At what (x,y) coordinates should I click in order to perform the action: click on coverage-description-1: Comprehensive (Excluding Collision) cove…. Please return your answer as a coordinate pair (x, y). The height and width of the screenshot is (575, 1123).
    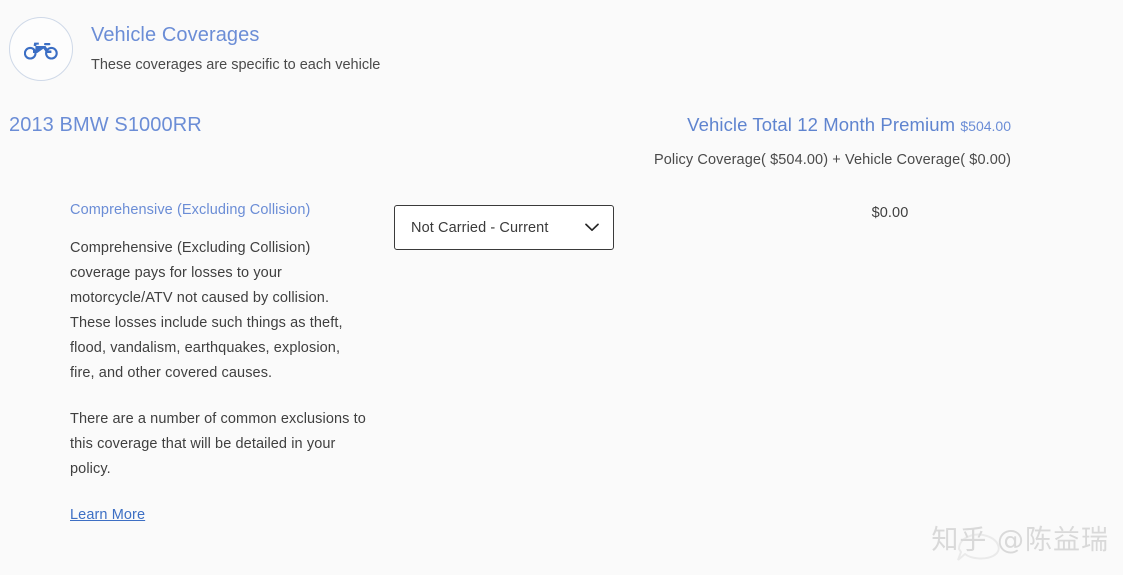
    Looking at the image, I should click on (206, 310).